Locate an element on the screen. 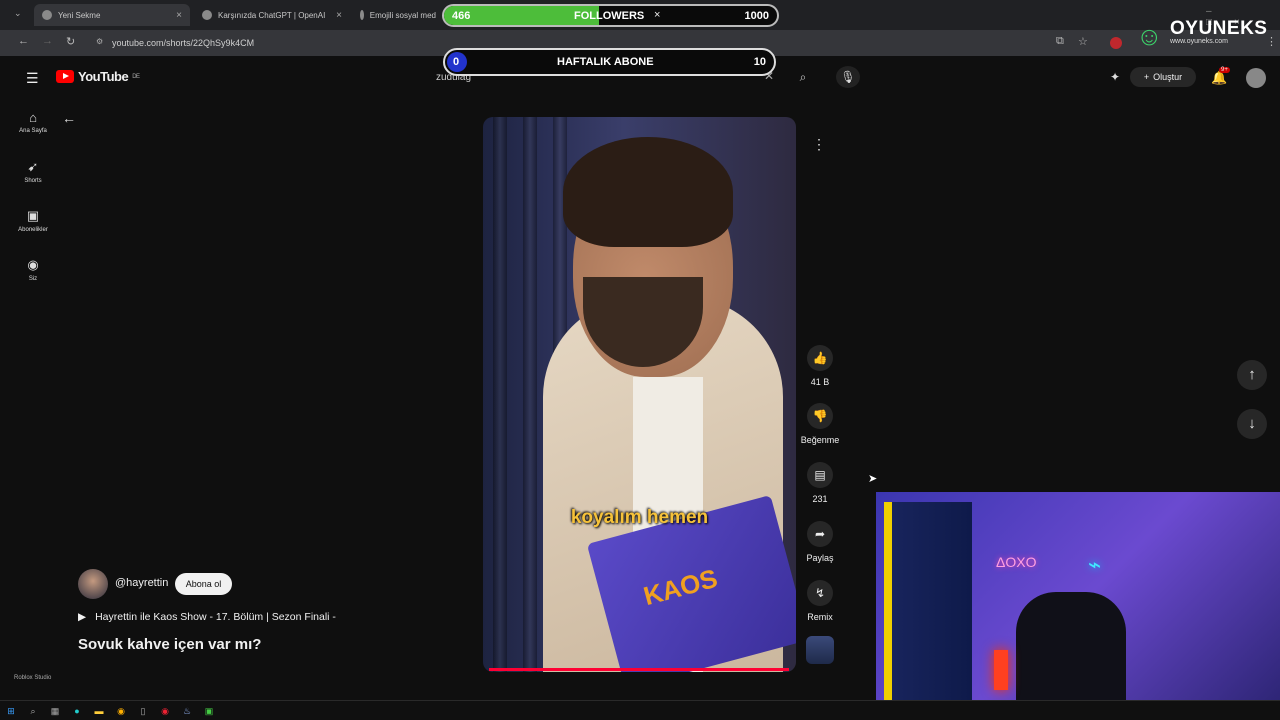  globe-icon is located at coordinates (362, 15).